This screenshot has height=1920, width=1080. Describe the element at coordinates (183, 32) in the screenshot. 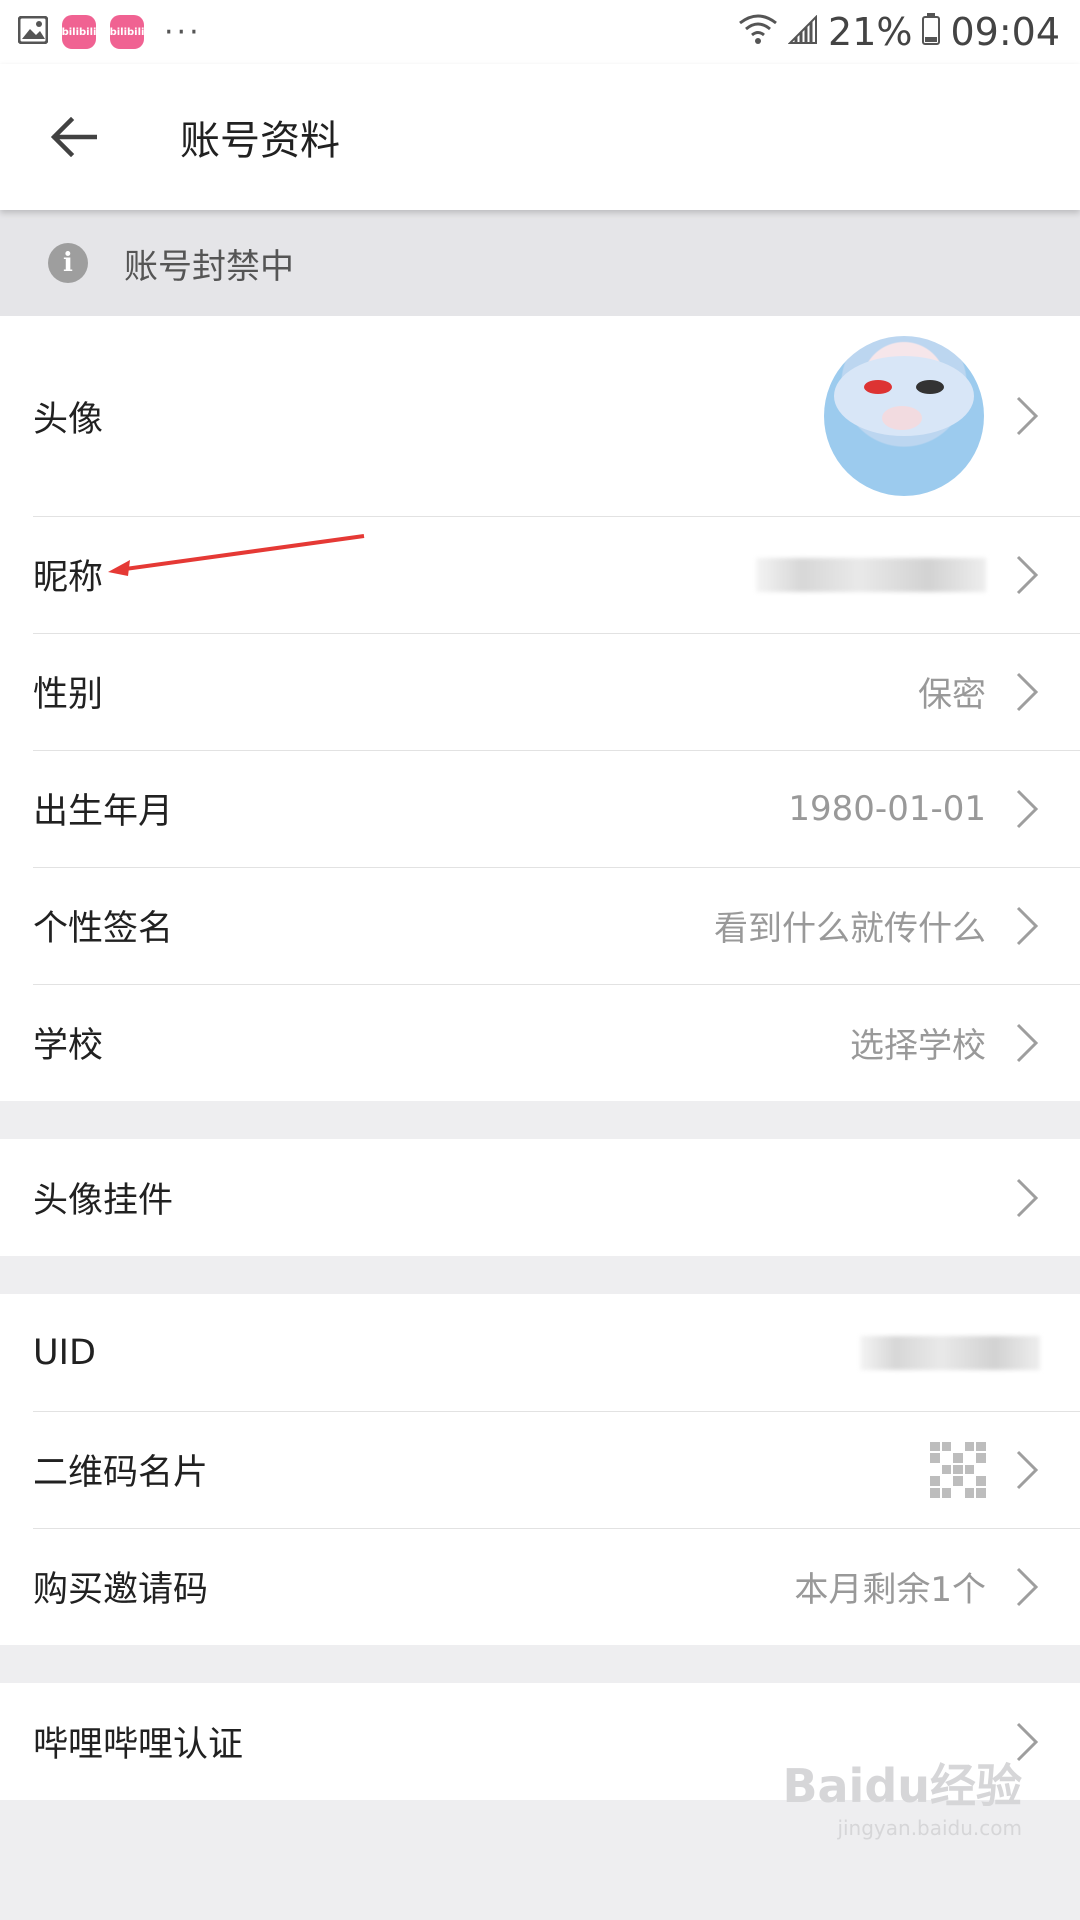

I see `more-notifications-icon: ···` at that location.